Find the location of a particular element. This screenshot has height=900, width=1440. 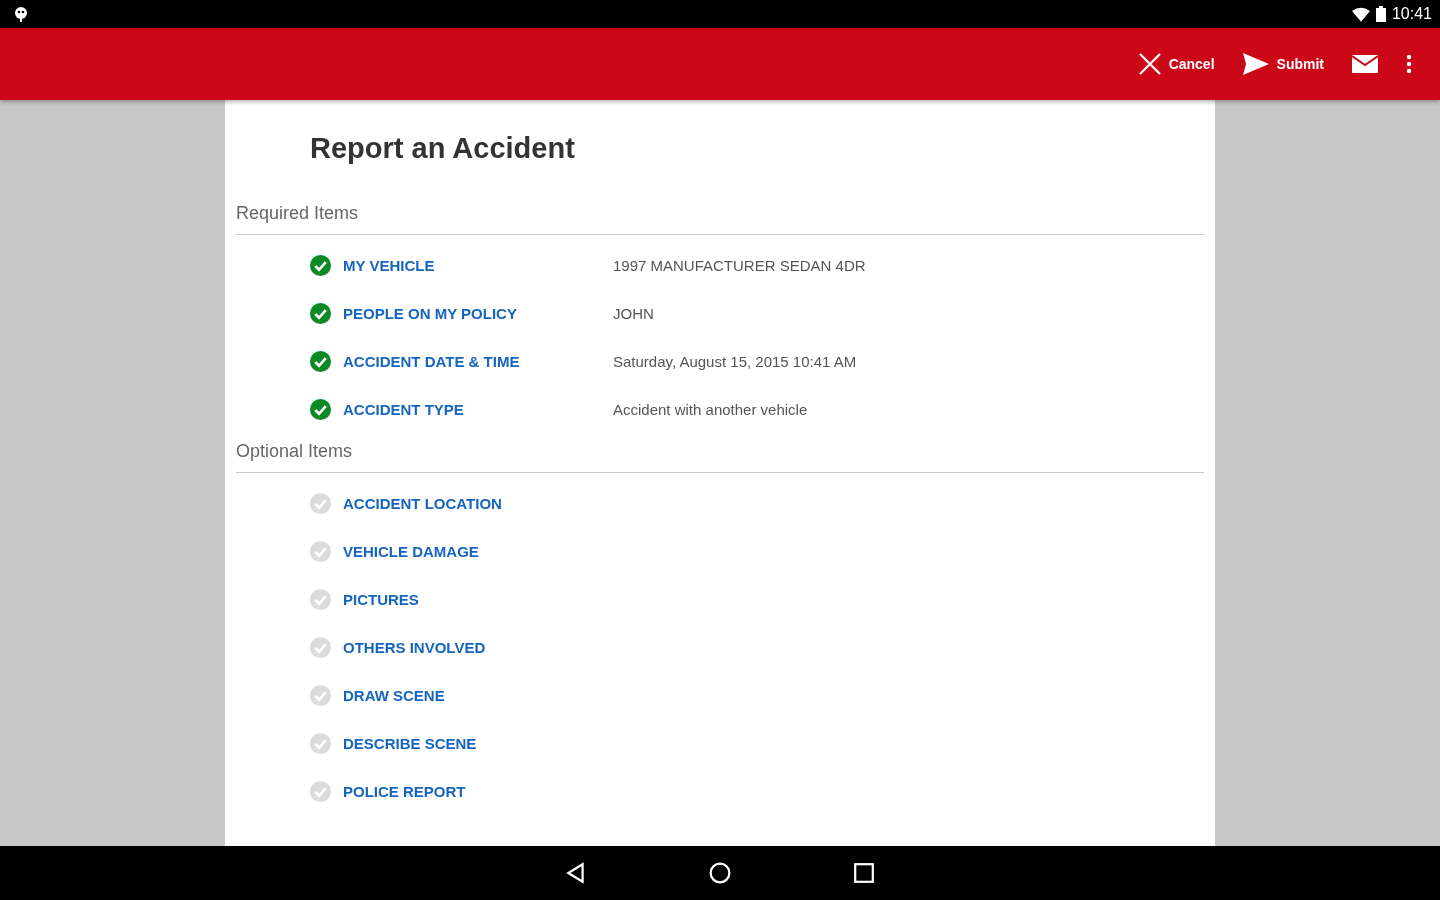

item-link: ACCIDENT DATE & TIME is located at coordinates (478, 361).